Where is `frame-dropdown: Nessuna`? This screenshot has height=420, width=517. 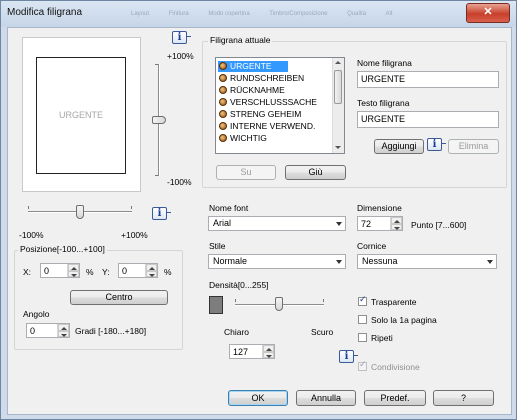
frame-dropdown: Nessuna is located at coordinates (427, 261).